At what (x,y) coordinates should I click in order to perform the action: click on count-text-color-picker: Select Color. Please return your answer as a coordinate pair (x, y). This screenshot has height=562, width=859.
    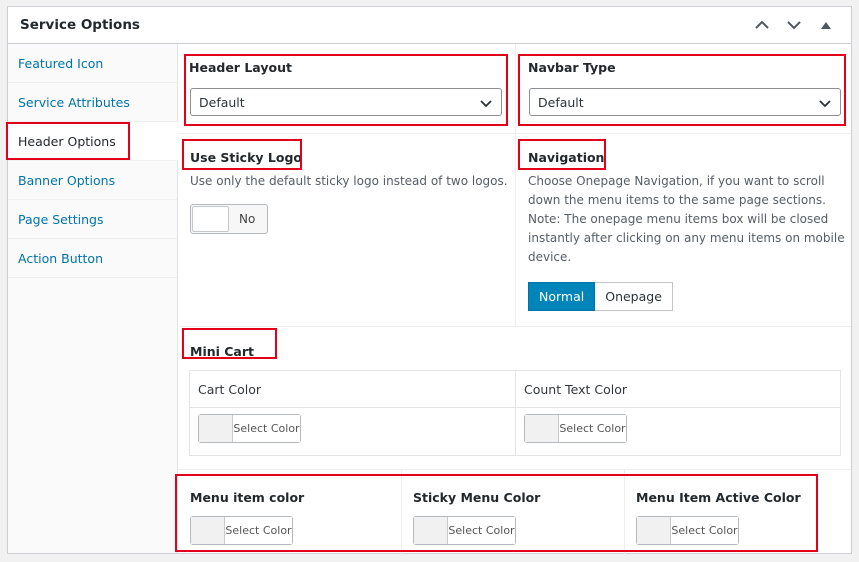
    Looking at the image, I should click on (575, 428).